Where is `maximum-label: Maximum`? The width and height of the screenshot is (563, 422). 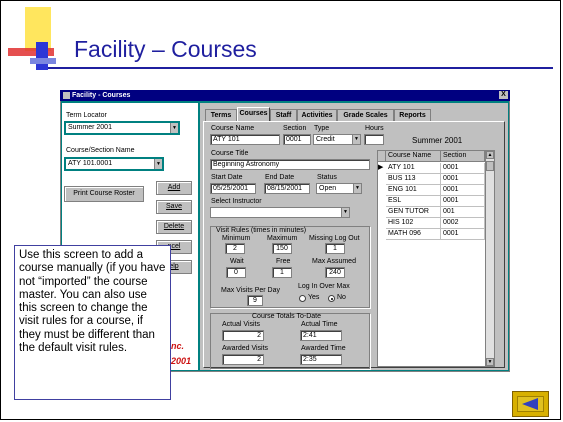
maximum-label: Maximum is located at coordinates (282, 238).